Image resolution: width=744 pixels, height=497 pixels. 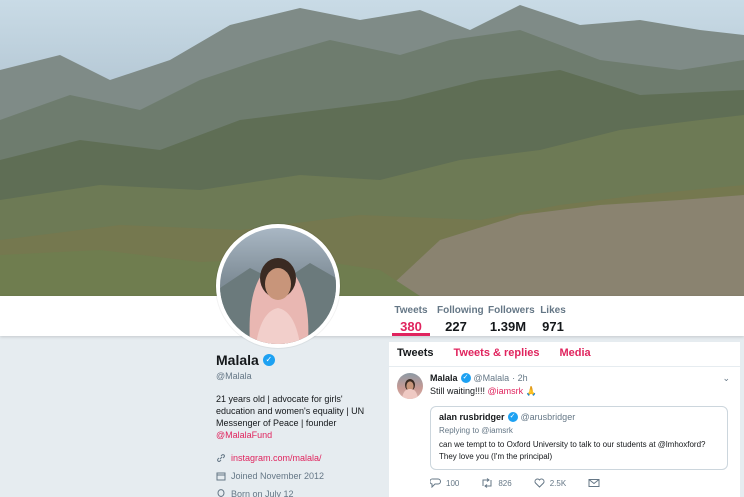 What do you see at coordinates (460, 310) in the screenshot?
I see `stat-following-label: Following` at bounding box center [460, 310].